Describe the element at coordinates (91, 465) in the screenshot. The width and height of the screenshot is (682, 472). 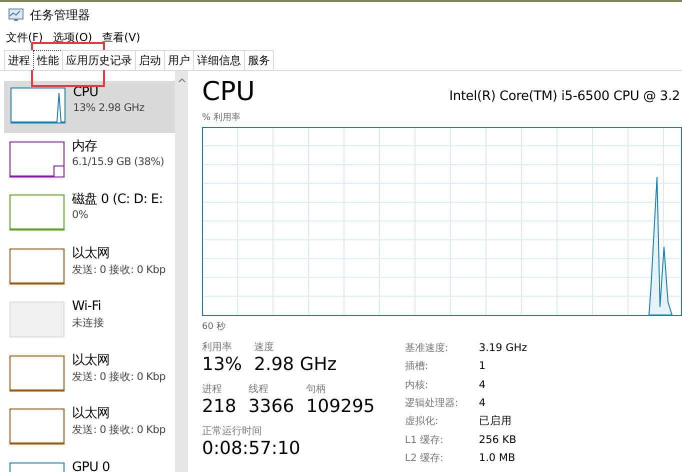
I see `device-name: GPU 0` at that location.